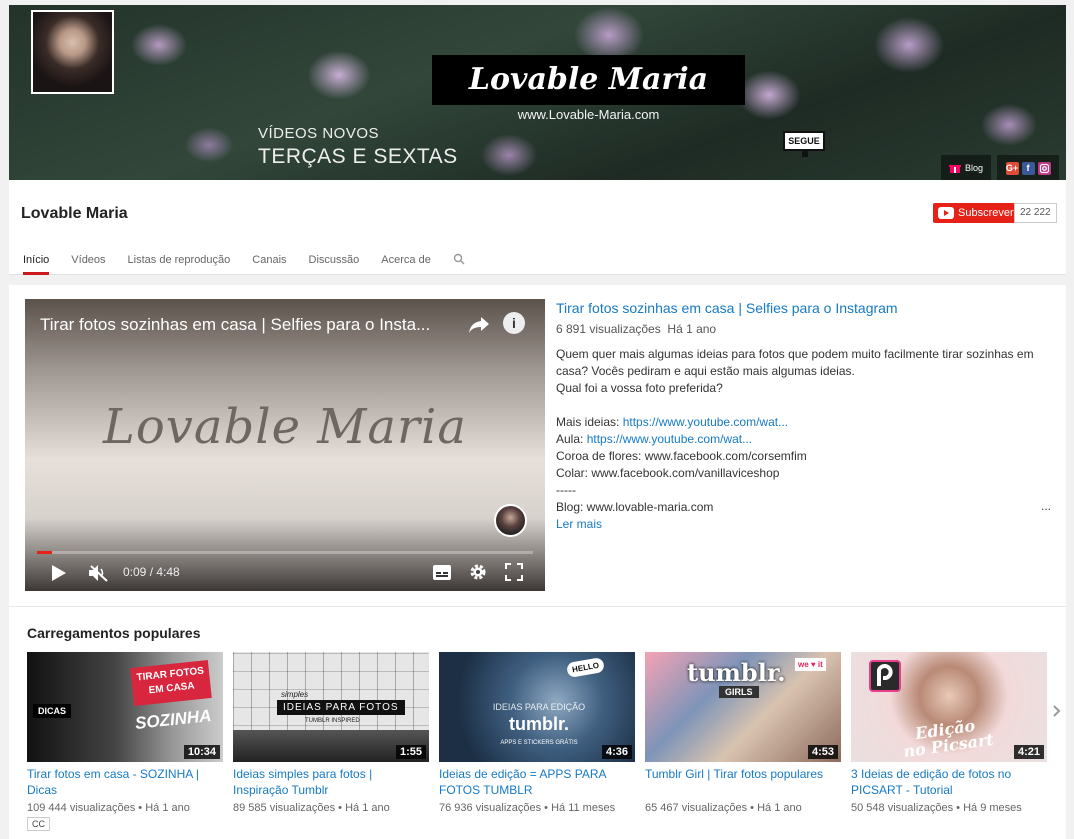 This screenshot has height=839, width=1074. What do you see at coordinates (946, 213) in the screenshot?
I see `youtube-play-icon` at bounding box center [946, 213].